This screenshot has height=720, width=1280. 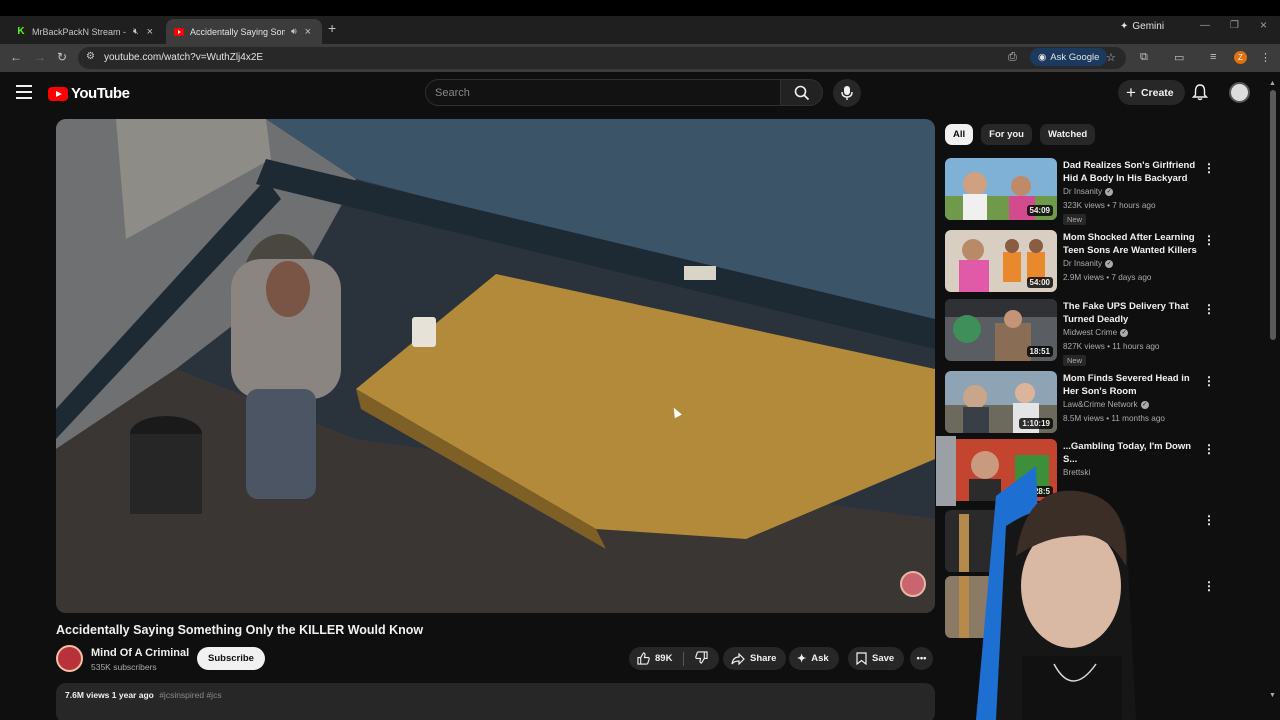 What do you see at coordinates (1200, 95) in the screenshot?
I see `notifications-bell-icon` at bounding box center [1200, 95].